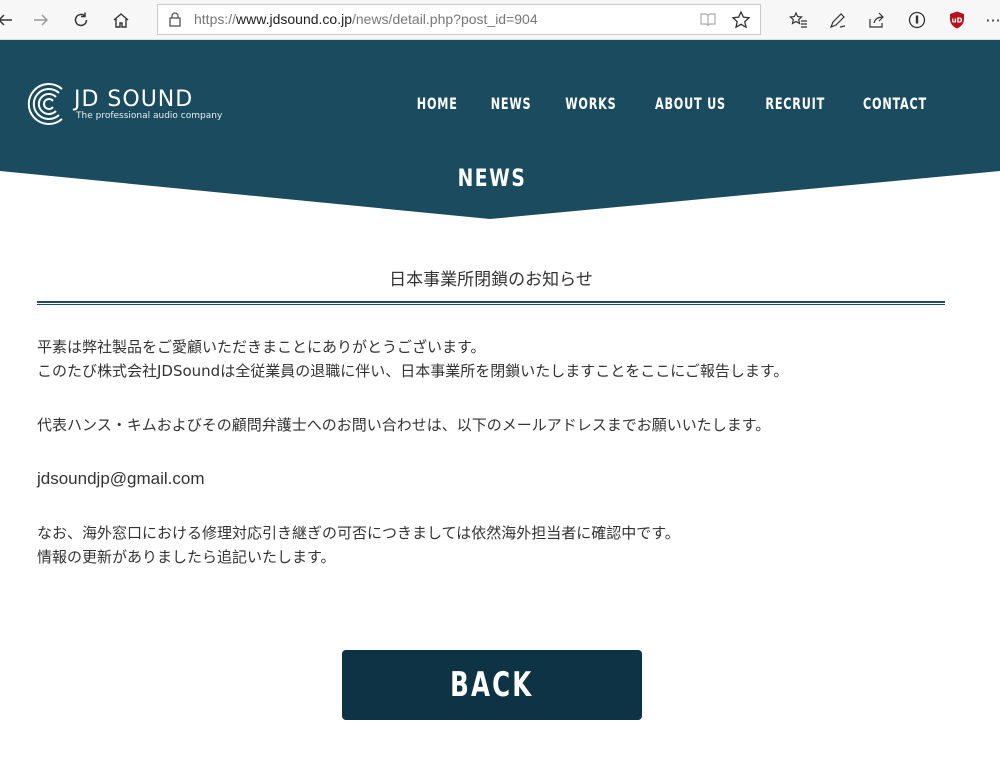 The width and height of the screenshot is (1000, 784). What do you see at coordinates (149, 116) in the screenshot?
I see `logo-tagline: The professional audio company` at bounding box center [149, 116].